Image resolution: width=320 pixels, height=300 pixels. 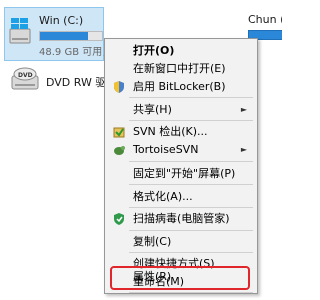 I want to click on menu-item-bitlocker: 启用 BitLocker(B), so click(x=181, y=87).